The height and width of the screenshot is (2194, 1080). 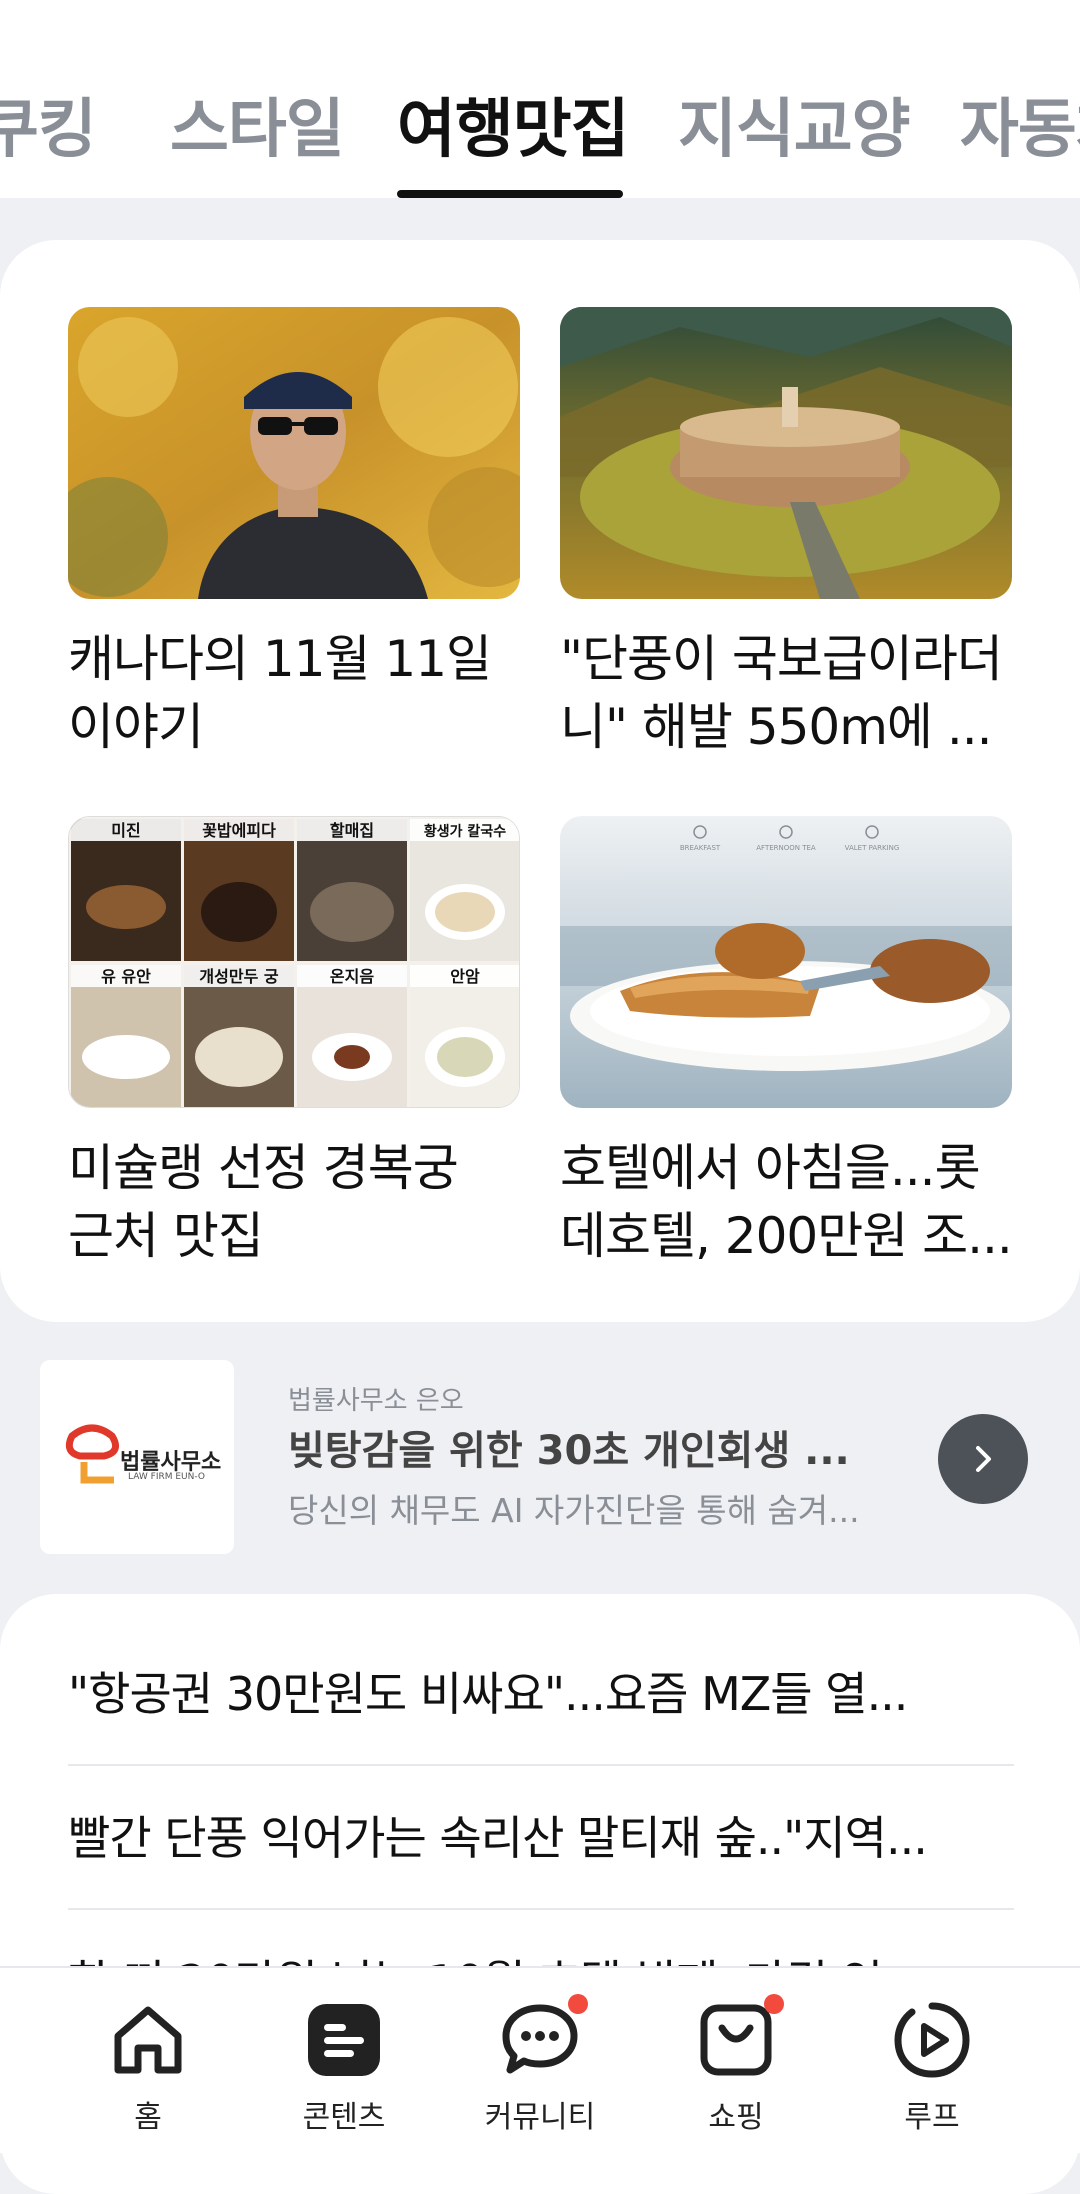 I want to click on nav-label: 루프, so click(x=932, y=2117).